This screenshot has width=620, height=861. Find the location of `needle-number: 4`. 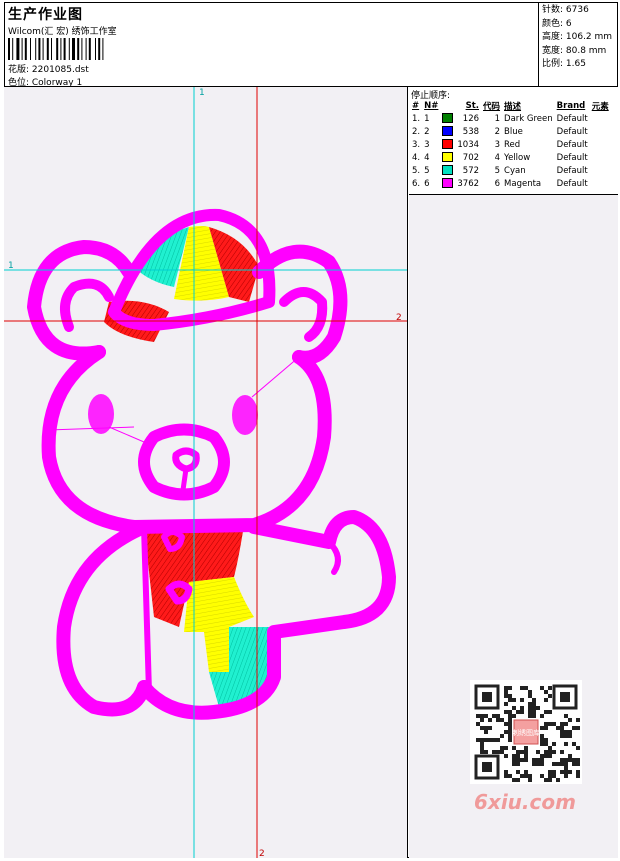

needle-number: 4 is located at coordinates (427, 157).